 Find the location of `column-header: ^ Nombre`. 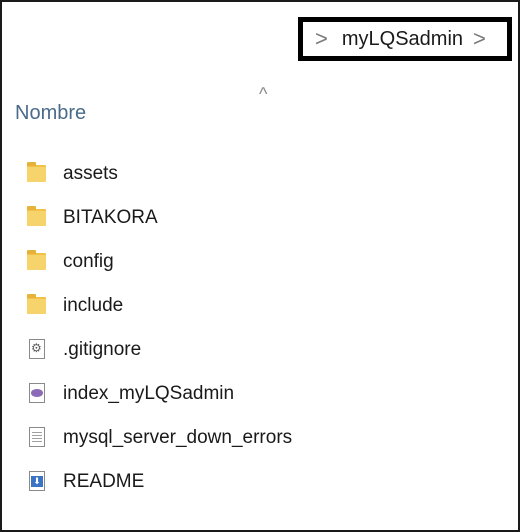

column-header: ^ Nombre is located at coordinates (260, 102).